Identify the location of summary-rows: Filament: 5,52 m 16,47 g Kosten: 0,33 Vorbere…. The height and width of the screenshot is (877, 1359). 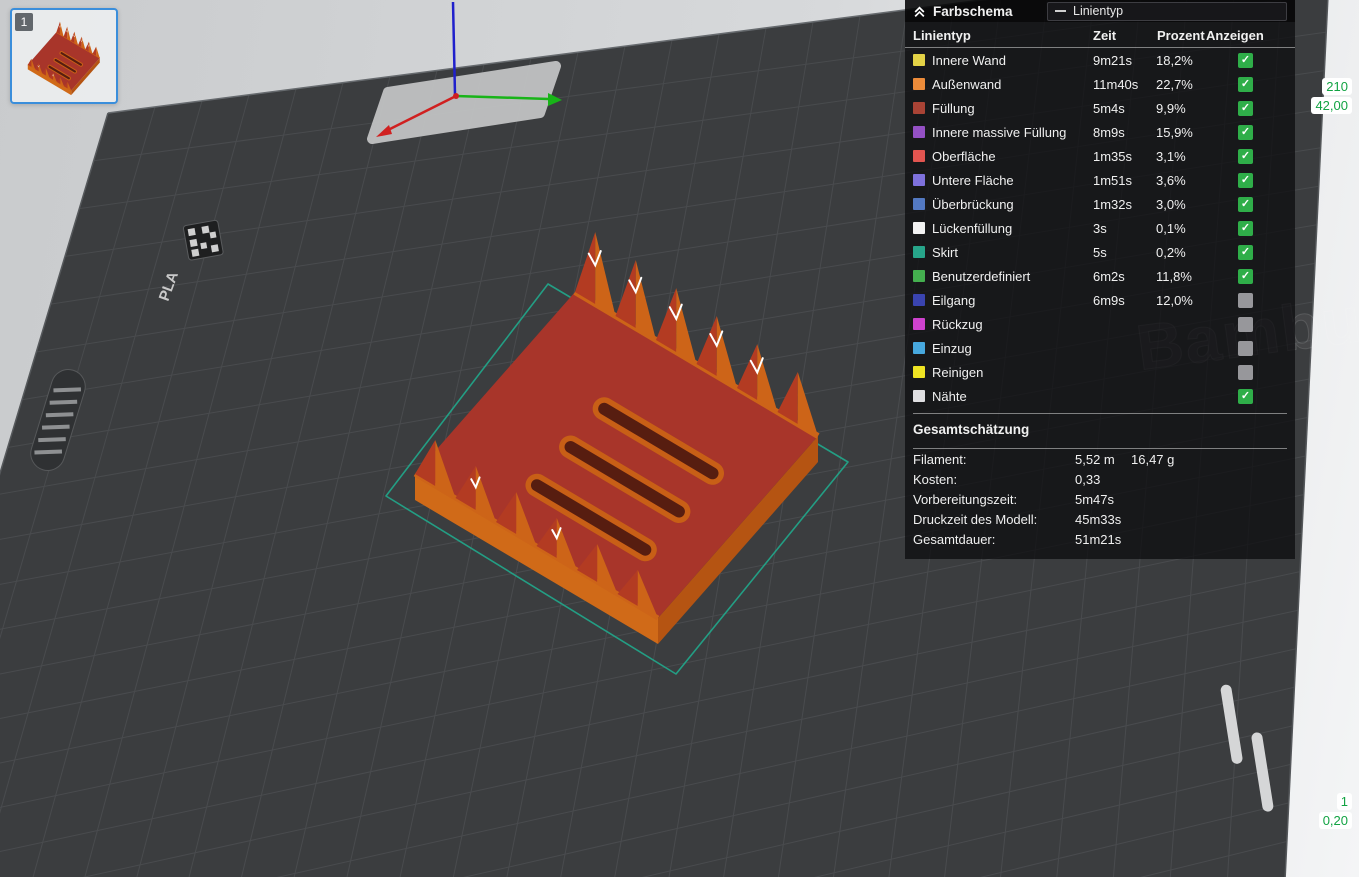
(1100, 499).